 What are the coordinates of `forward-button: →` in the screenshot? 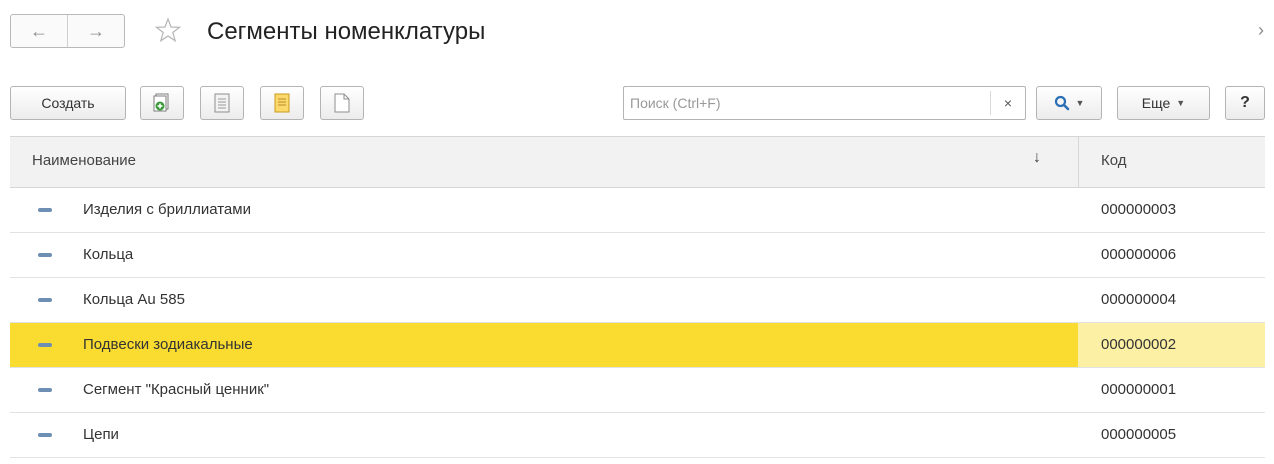 It's located at (95, 31).